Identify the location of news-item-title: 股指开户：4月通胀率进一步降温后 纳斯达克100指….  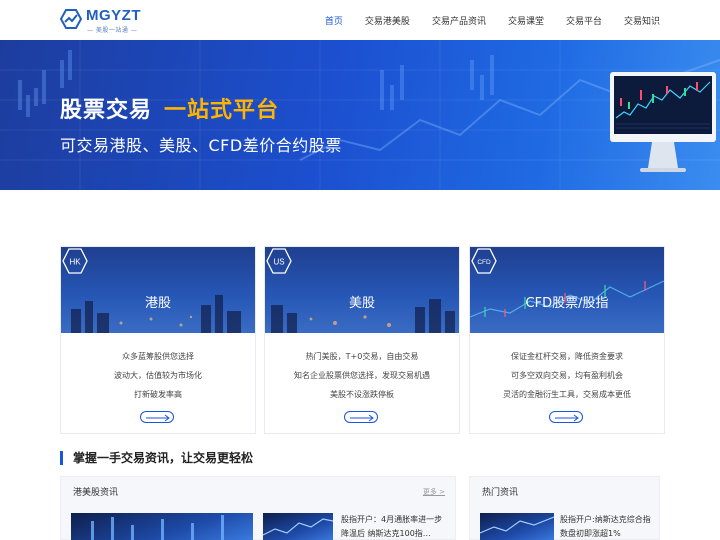
(395, 526).